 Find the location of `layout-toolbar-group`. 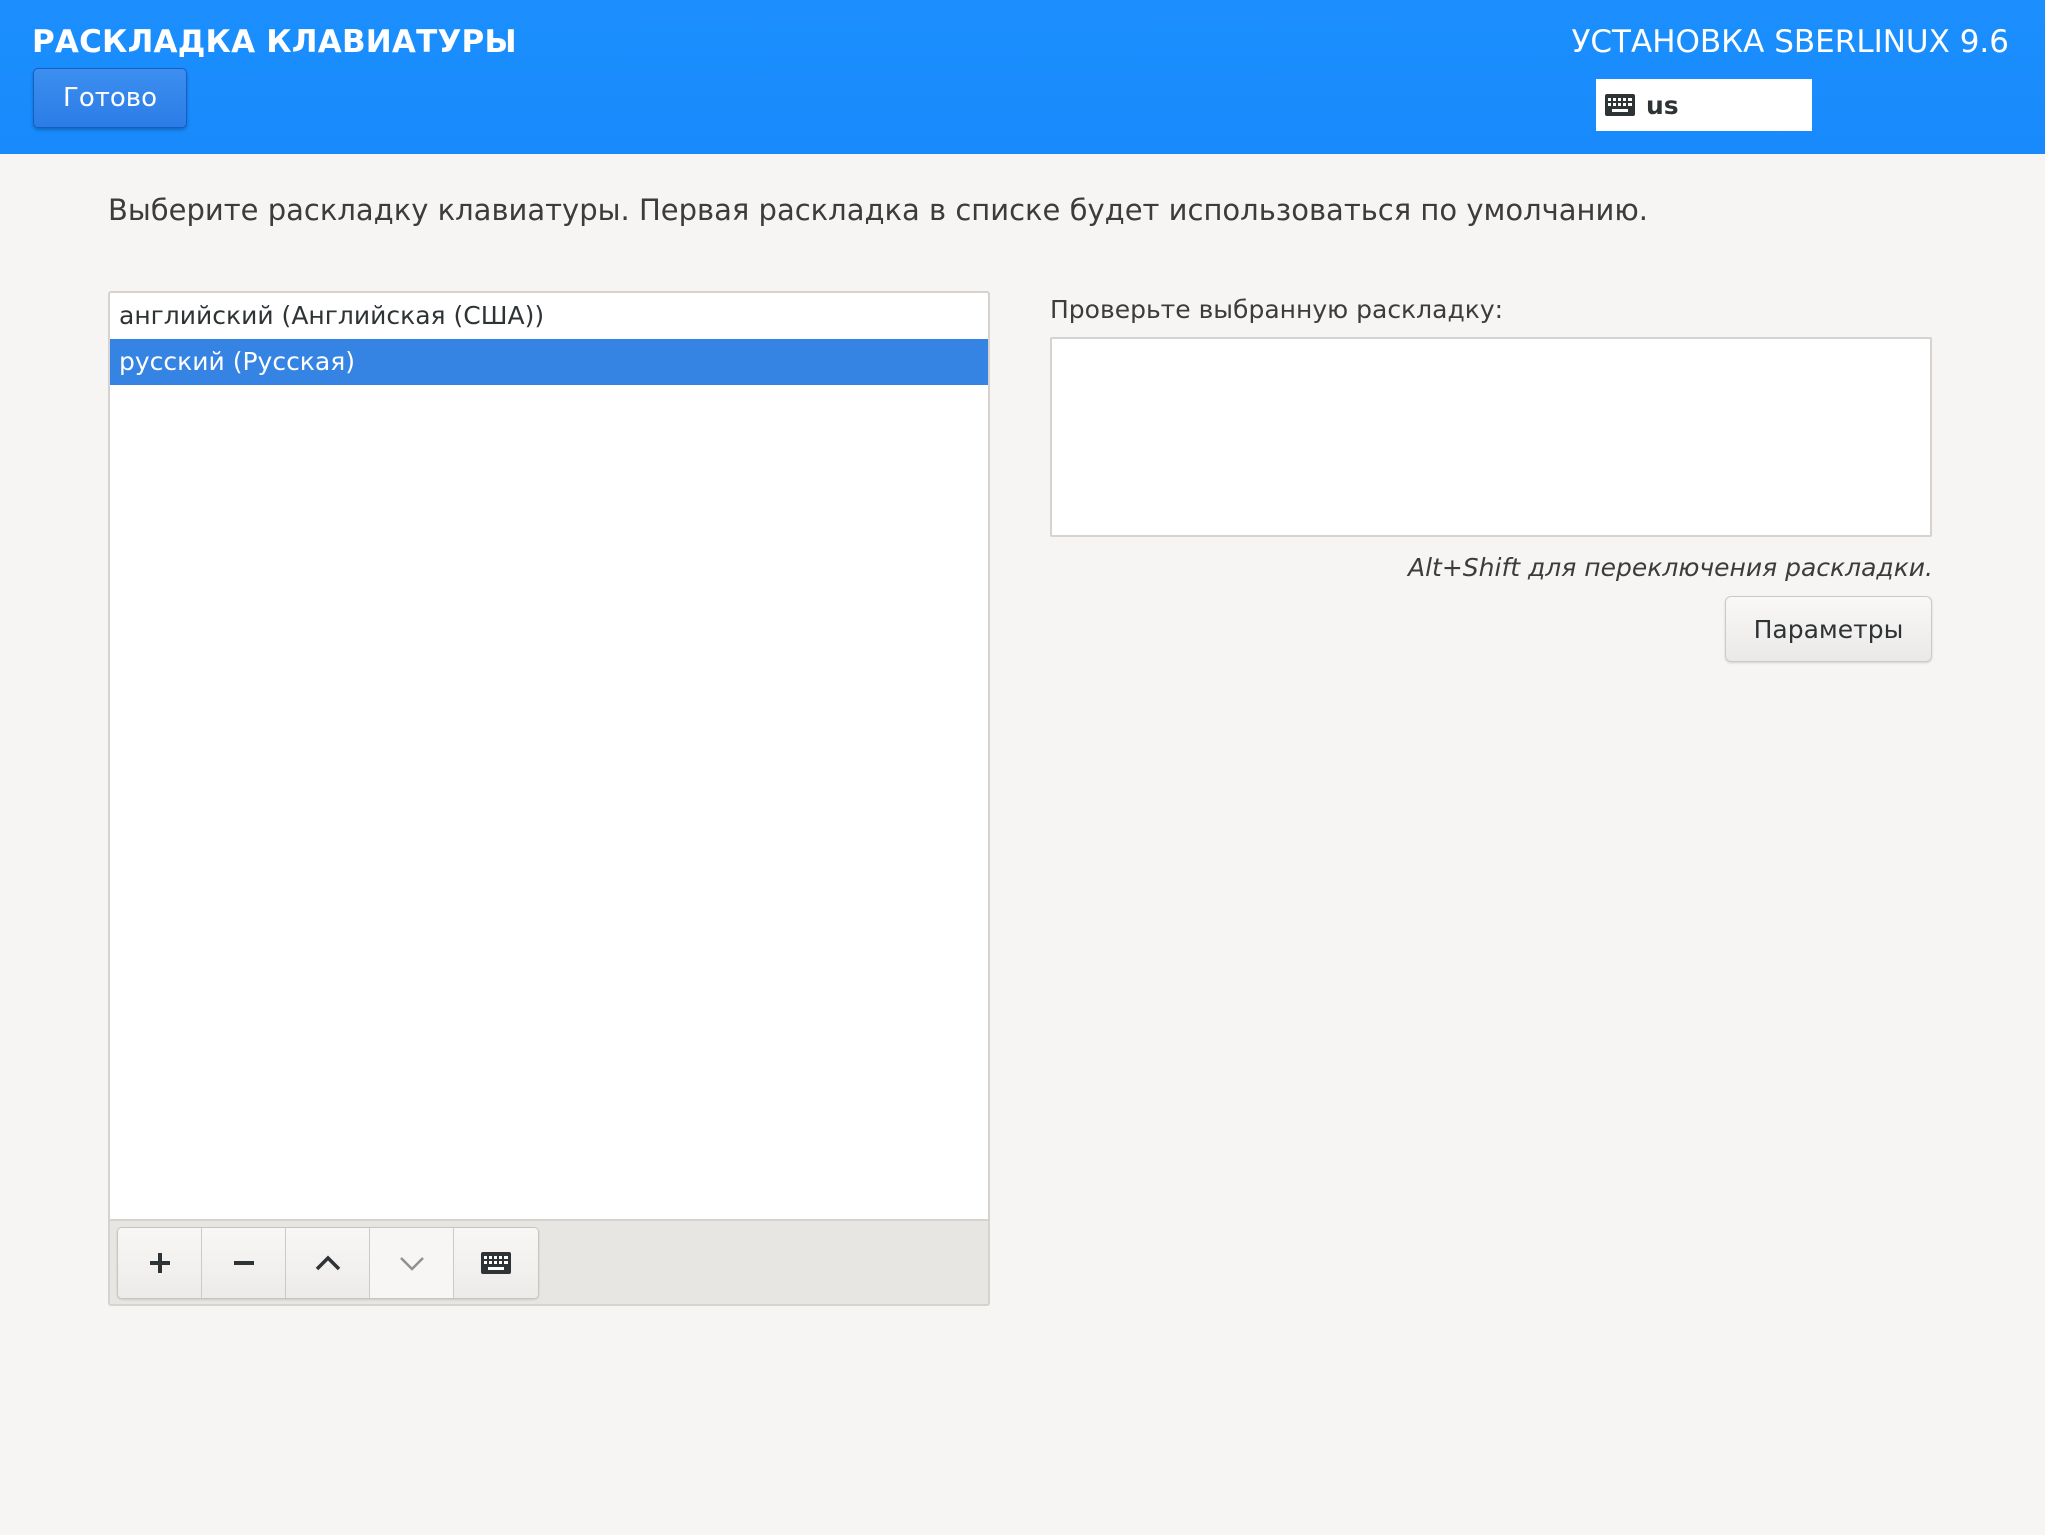

layout-toolbar-group is located at coordinates (328, 1263).